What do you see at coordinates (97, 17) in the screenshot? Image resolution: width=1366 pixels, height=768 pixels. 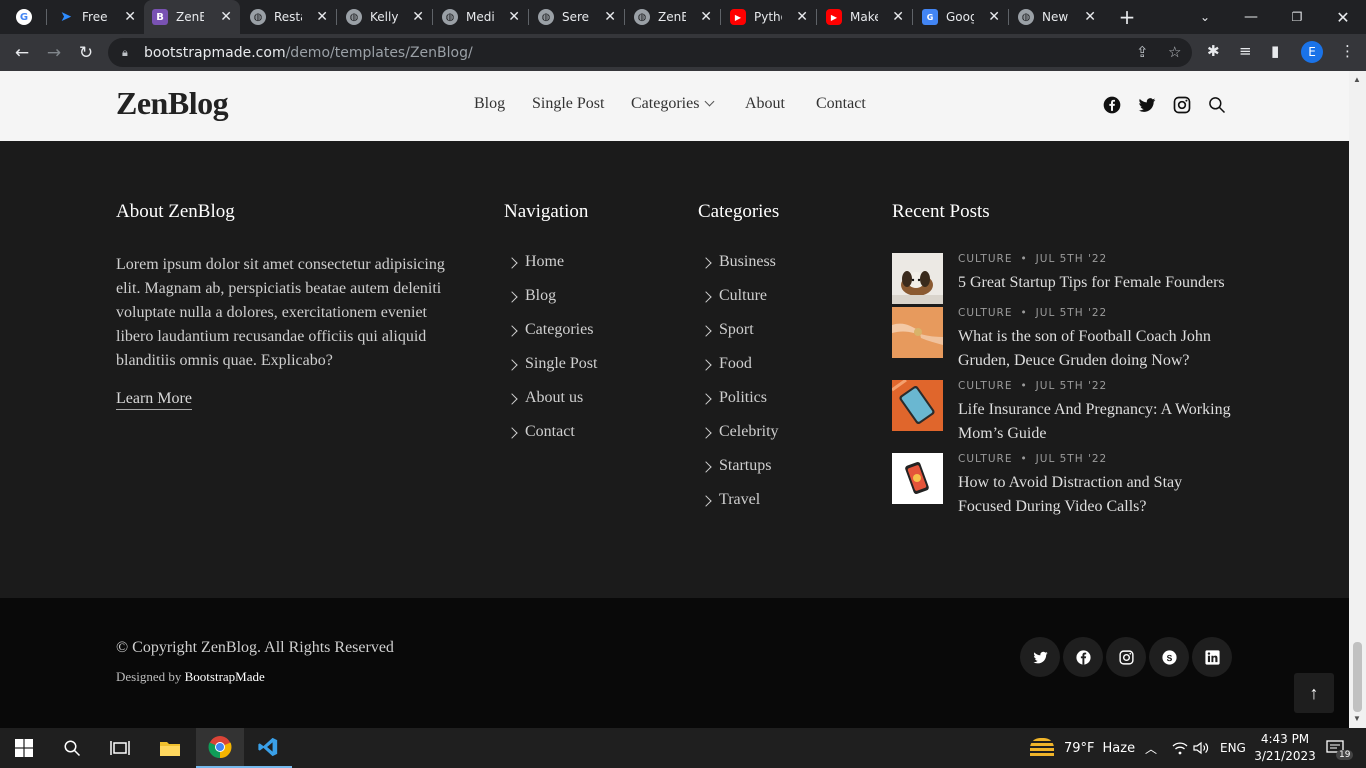 I see `browser-tab: ➤ Free B ✕` at bounding box center [97, 17].